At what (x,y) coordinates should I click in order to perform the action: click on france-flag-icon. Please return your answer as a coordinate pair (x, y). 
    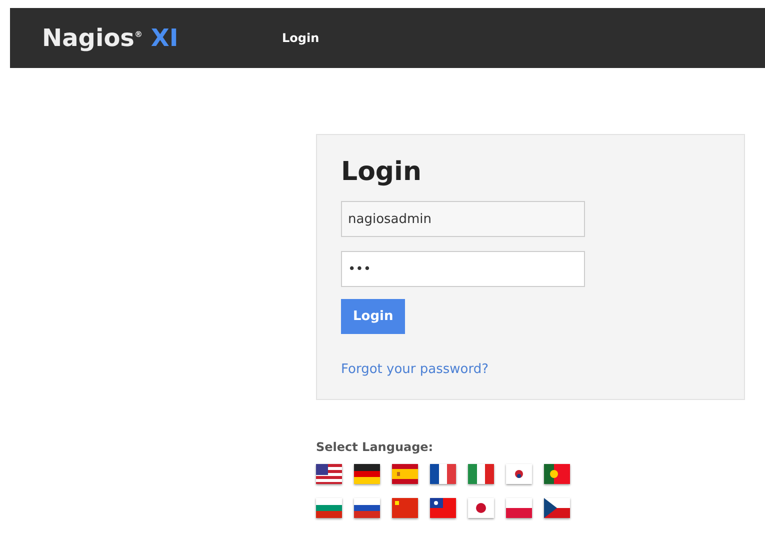
    Looking at the image, I should click on (443, 474).